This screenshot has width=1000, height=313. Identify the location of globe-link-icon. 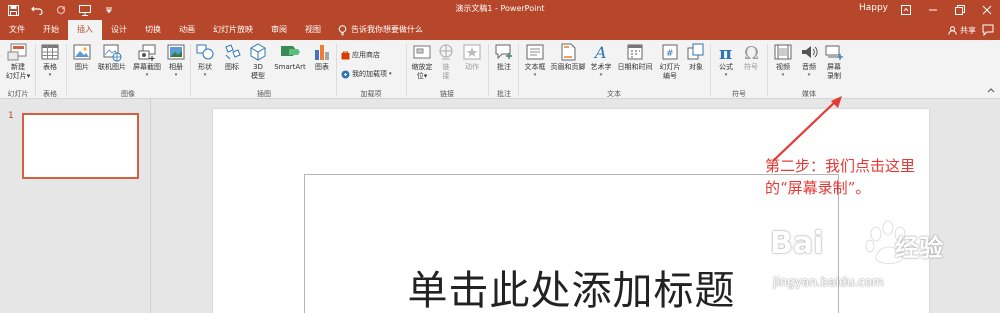
(446, 52).